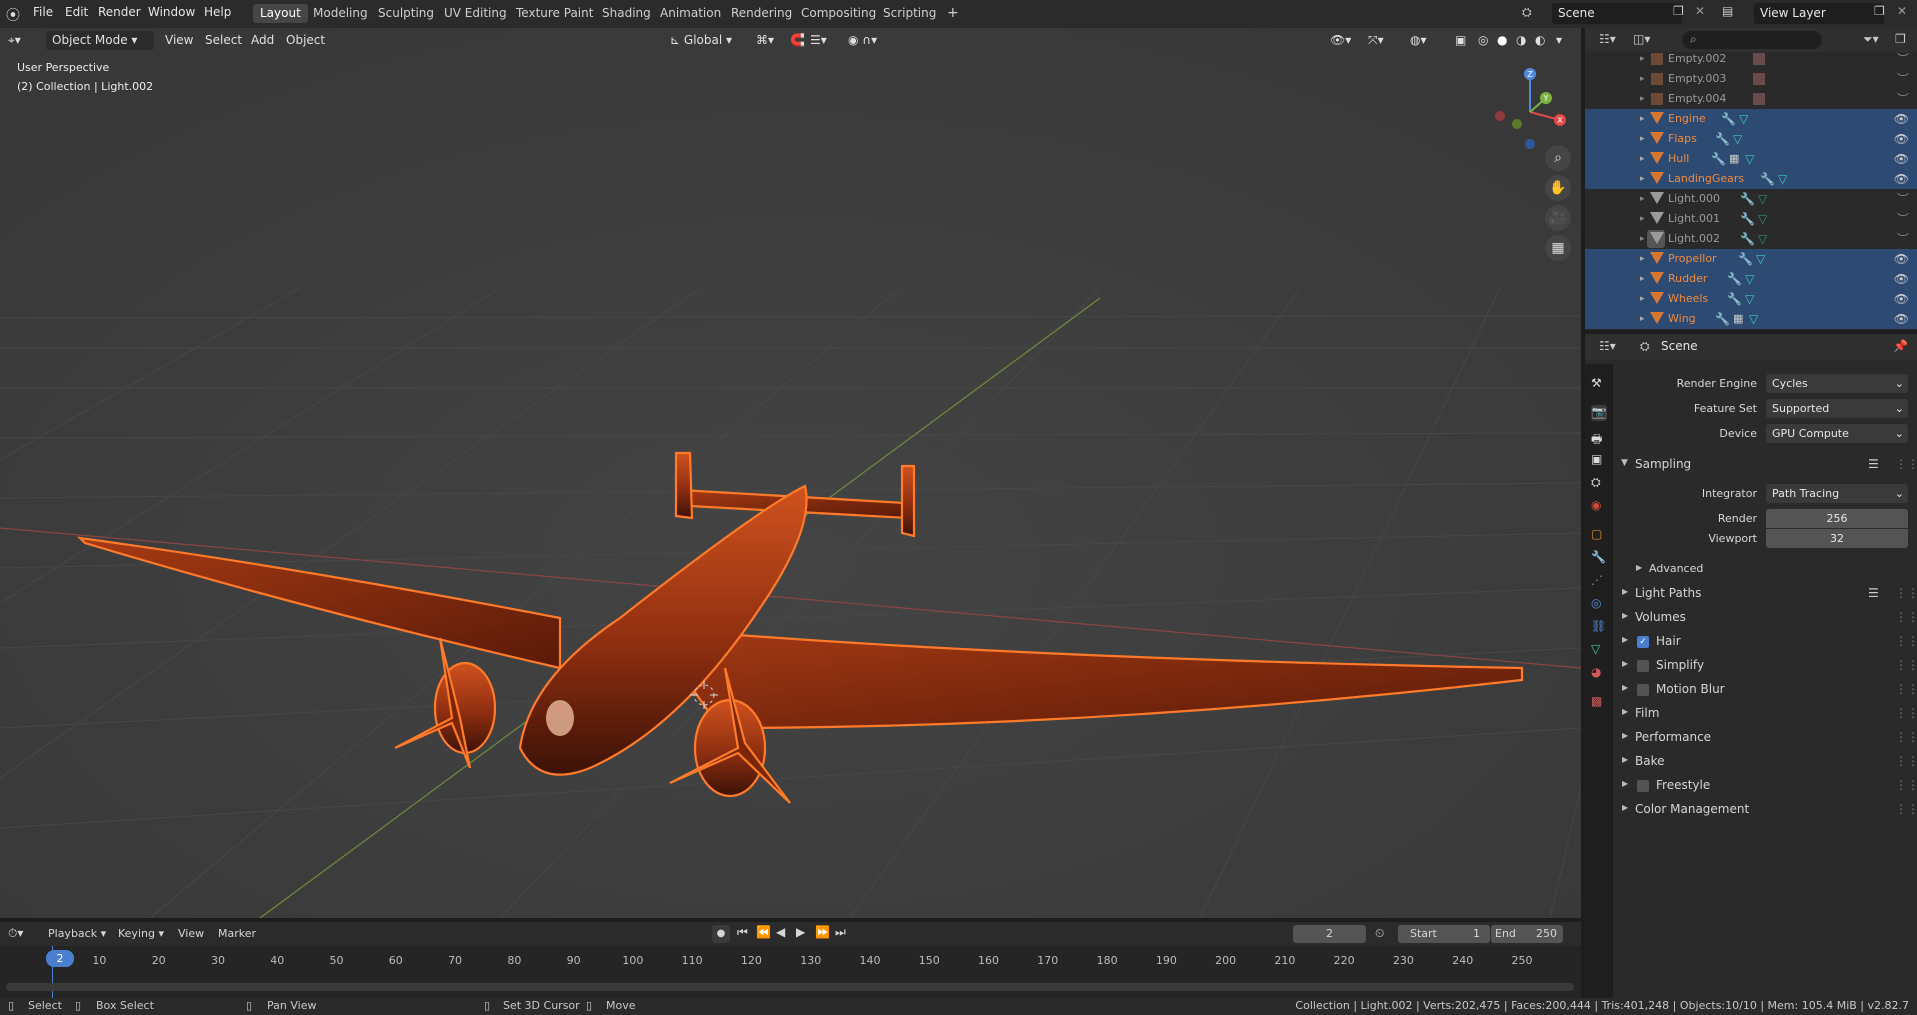  What do you see at coordinates (701, 40) in the screenshot?
I see `transform-orientation-dropdown: ⊾ Global ▾` at bounding box center [701, 40].